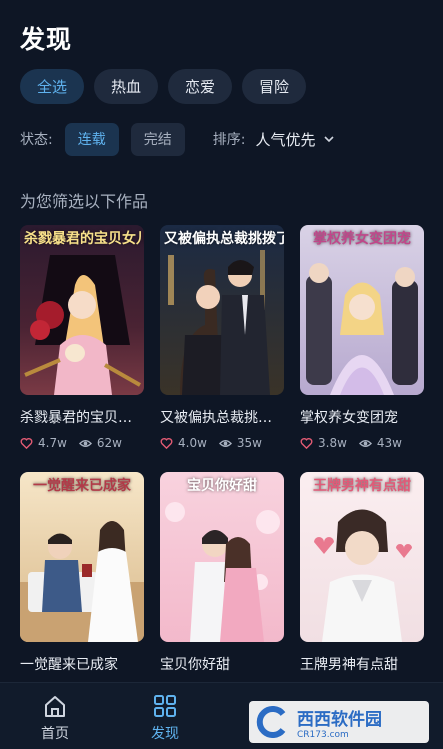 The image size is (443, 749). Describe the element at coordinates (274, 86) in the screenshot. I see `tab-adventure: 冒险` at that location.